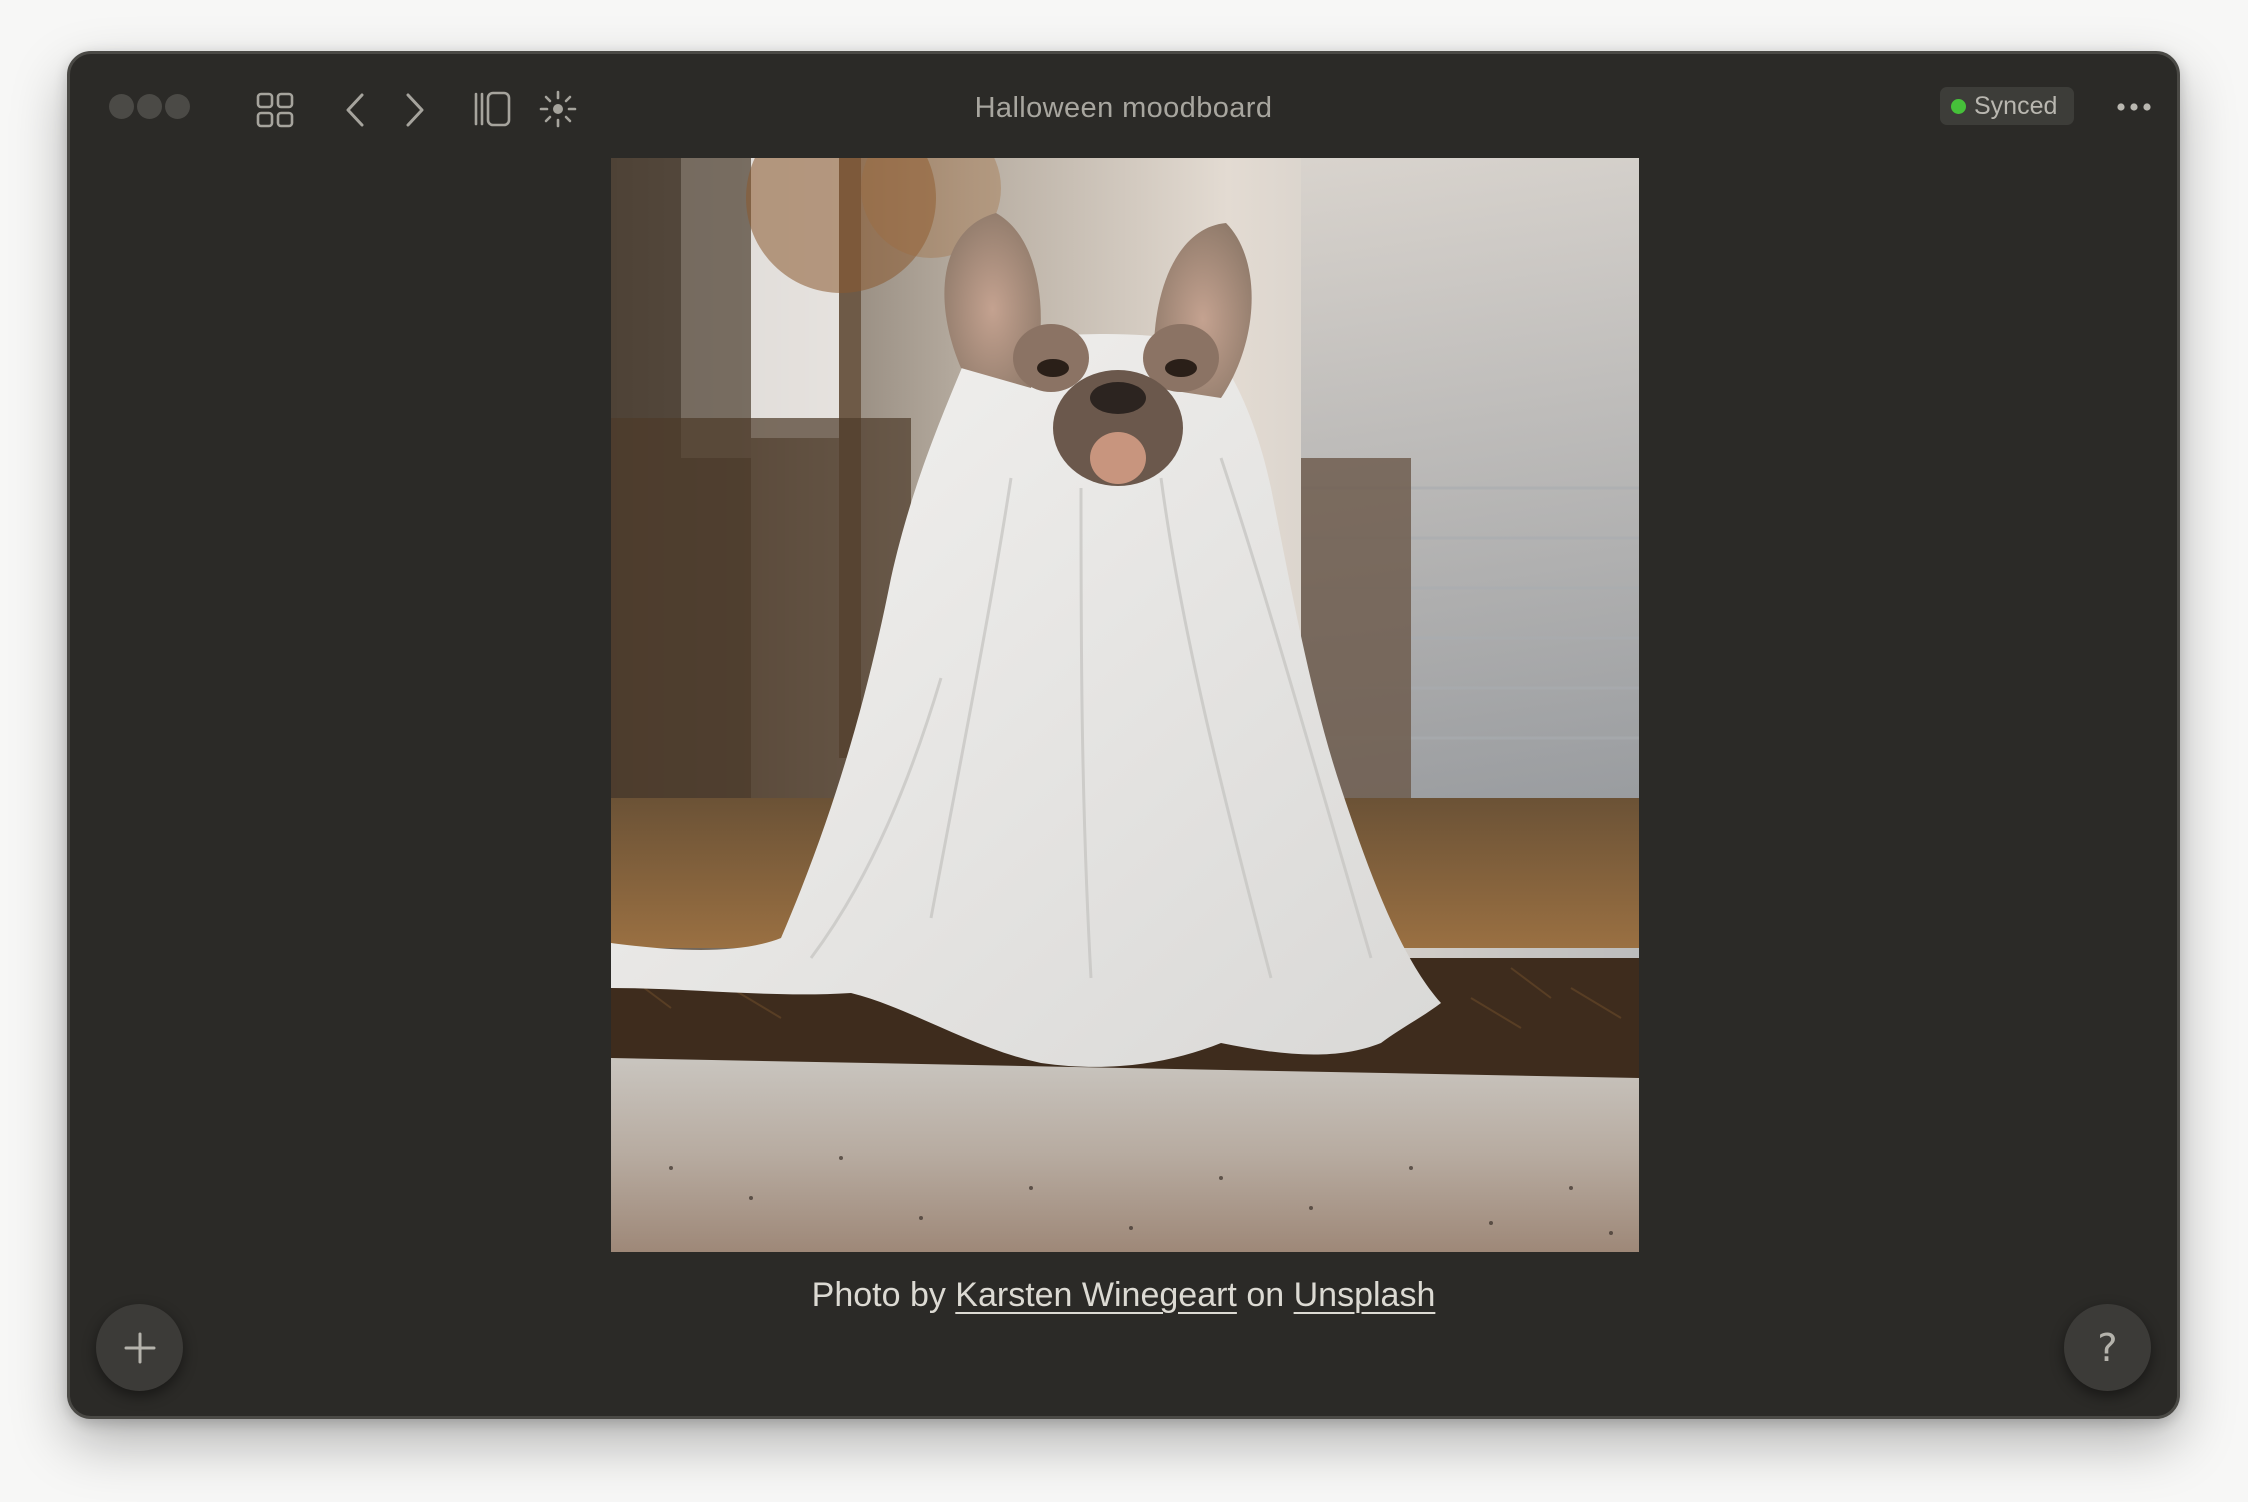 The height and width of the screenshot is (1502, 2248). I want to click on sync-status-dot, so click(1958, 106).